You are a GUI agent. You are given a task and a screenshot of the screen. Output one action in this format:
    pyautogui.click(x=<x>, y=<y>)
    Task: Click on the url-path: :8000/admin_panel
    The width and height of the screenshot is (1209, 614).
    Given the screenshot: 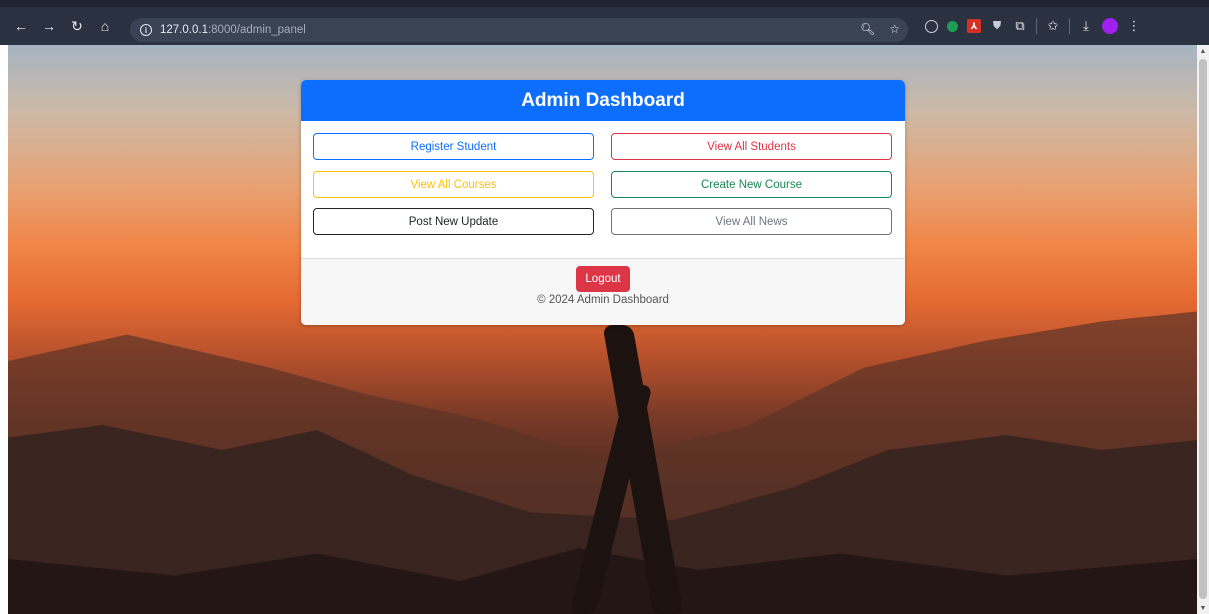 What is the action you would take?
    pyautogui.click(x=256, y=30)
    